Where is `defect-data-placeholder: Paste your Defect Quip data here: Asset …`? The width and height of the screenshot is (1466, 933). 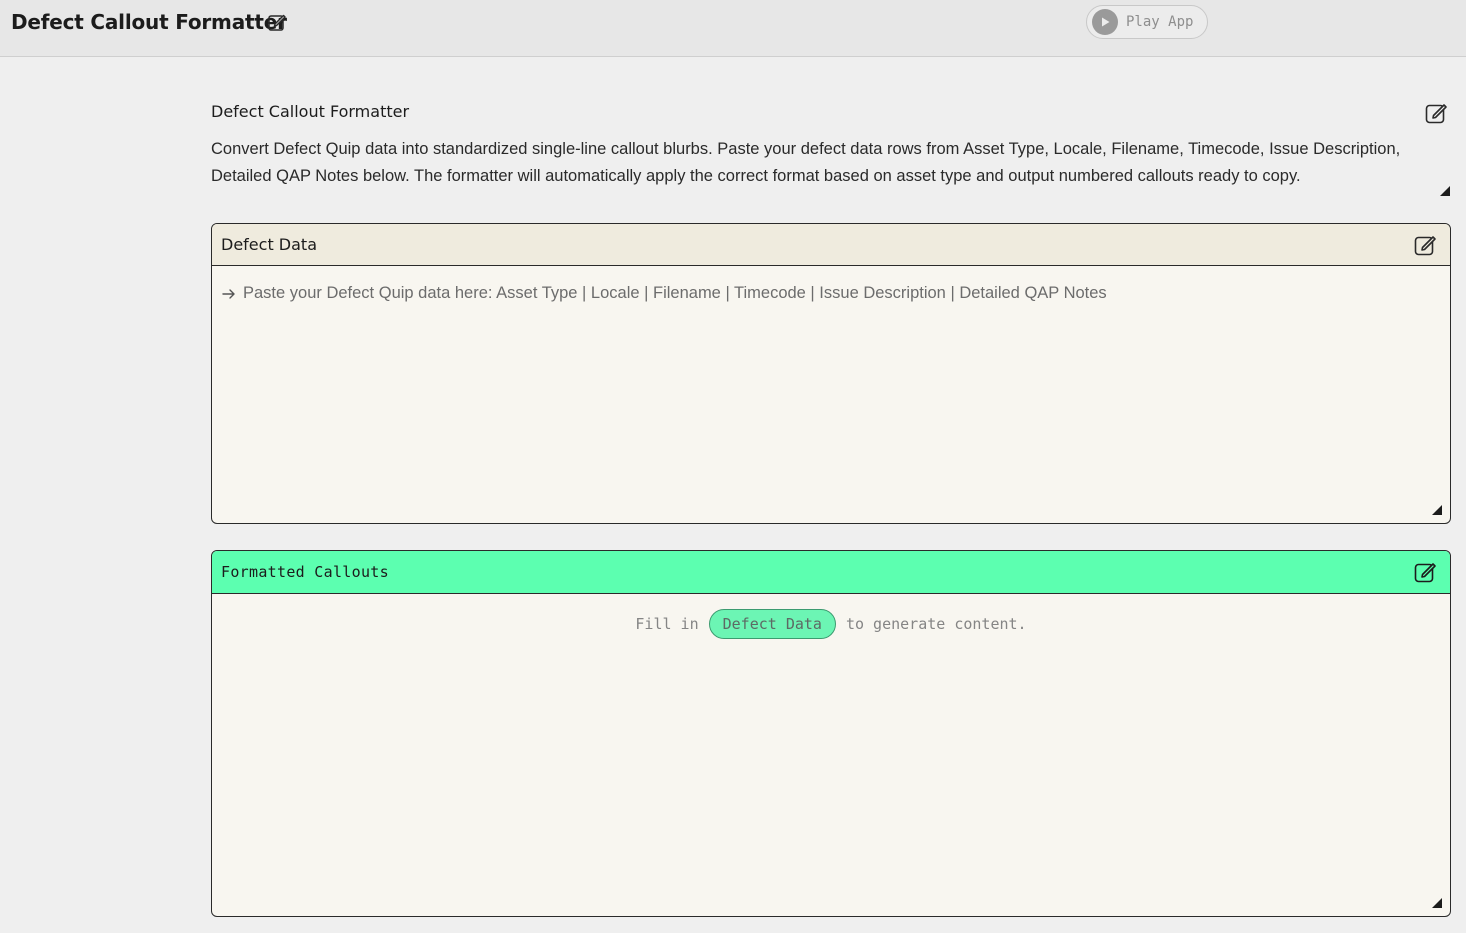
defect-data-placeholder: Paste your Defect Quip data here: Asset … is located at coordinates (675, 293).